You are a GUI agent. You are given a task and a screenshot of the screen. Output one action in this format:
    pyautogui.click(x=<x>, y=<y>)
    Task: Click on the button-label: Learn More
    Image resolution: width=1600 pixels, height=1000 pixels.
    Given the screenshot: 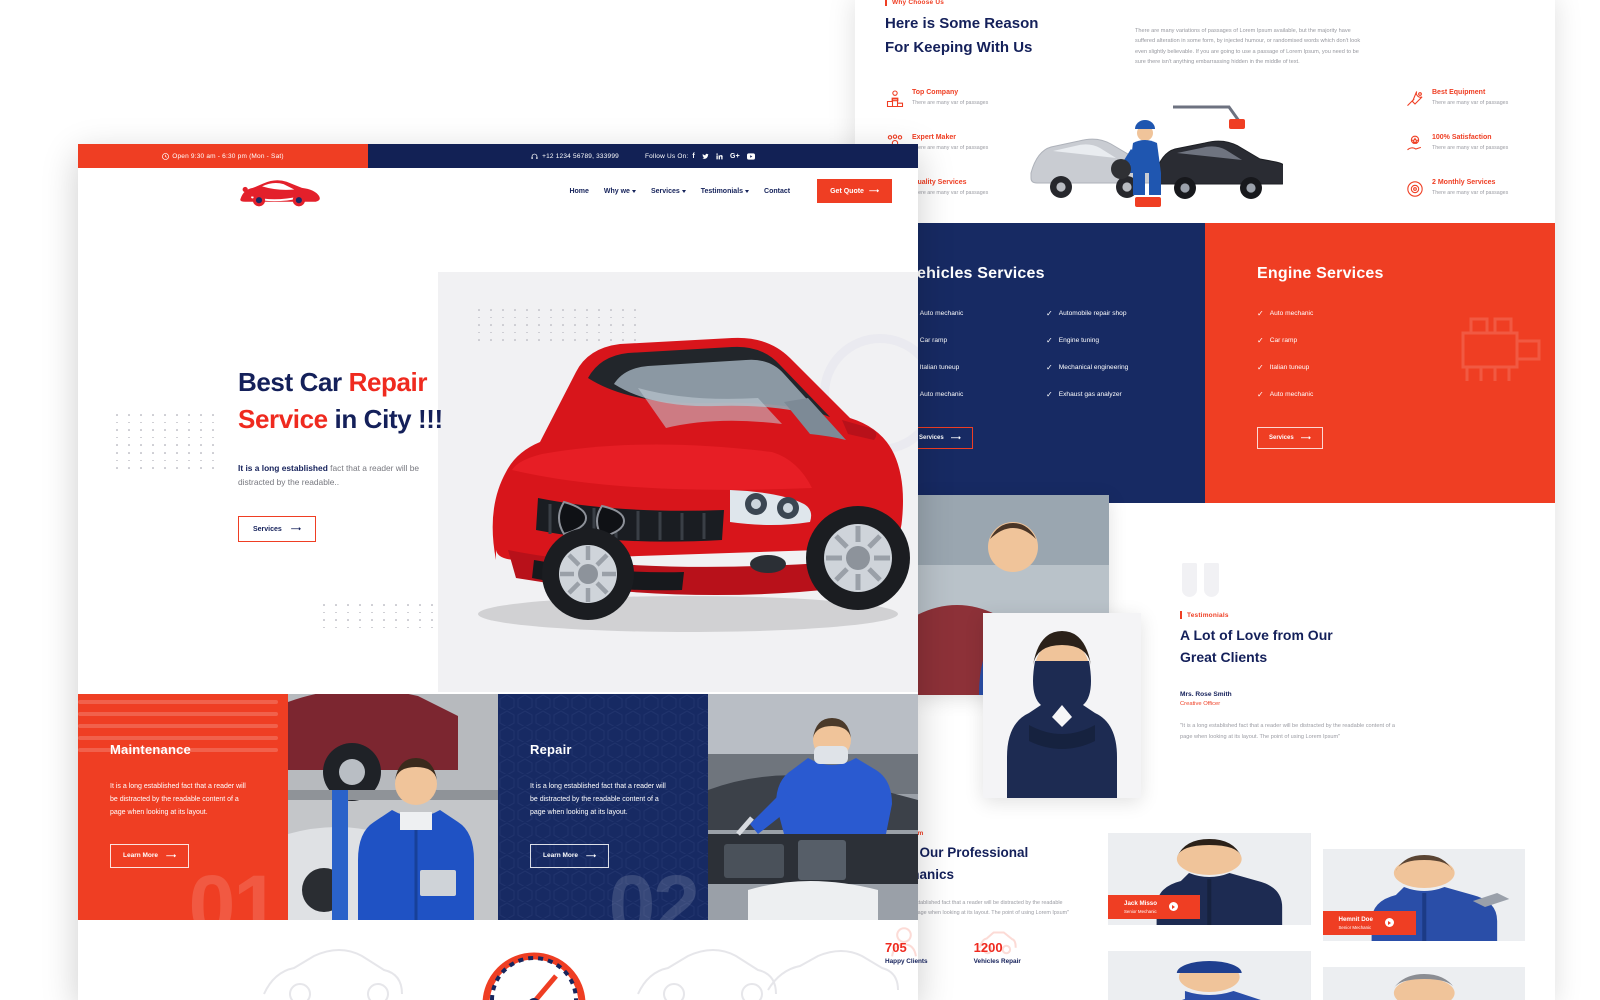 What is the action you would take?
    pyautogui.click(x=561, y=856)
    